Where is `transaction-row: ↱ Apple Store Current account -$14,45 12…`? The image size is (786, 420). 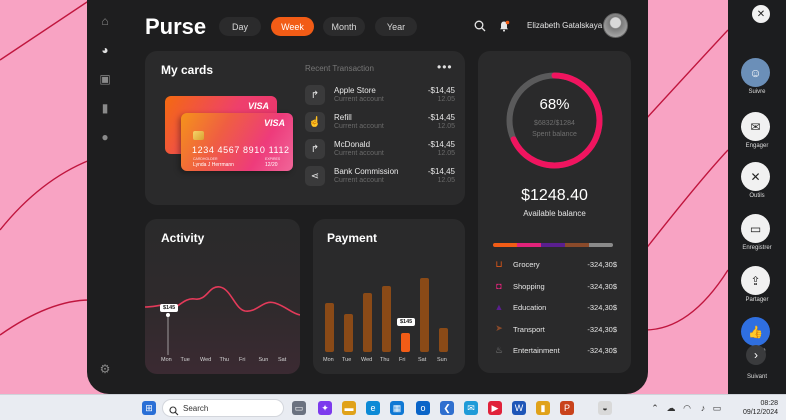
transaction-row: ↱ Apple Store Current account -$14,45 12… is located at coordinates (380, 95).